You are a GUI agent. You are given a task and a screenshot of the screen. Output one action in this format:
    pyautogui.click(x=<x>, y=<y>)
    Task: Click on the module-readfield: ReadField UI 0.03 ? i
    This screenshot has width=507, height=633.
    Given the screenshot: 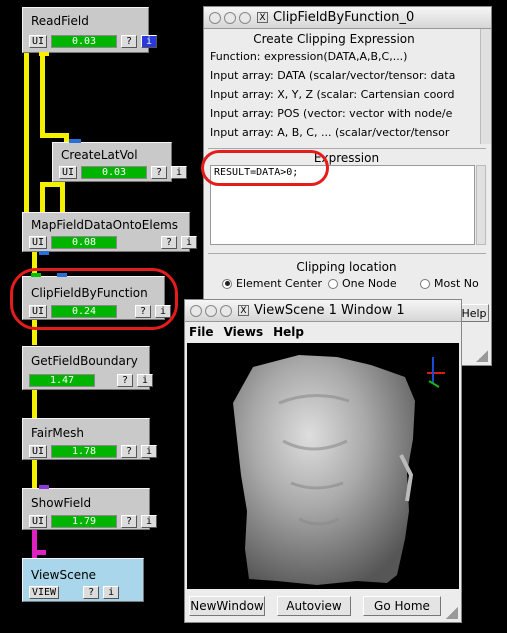 What is the action you would take?
    pyautogui.click(x=90, y=31)
    